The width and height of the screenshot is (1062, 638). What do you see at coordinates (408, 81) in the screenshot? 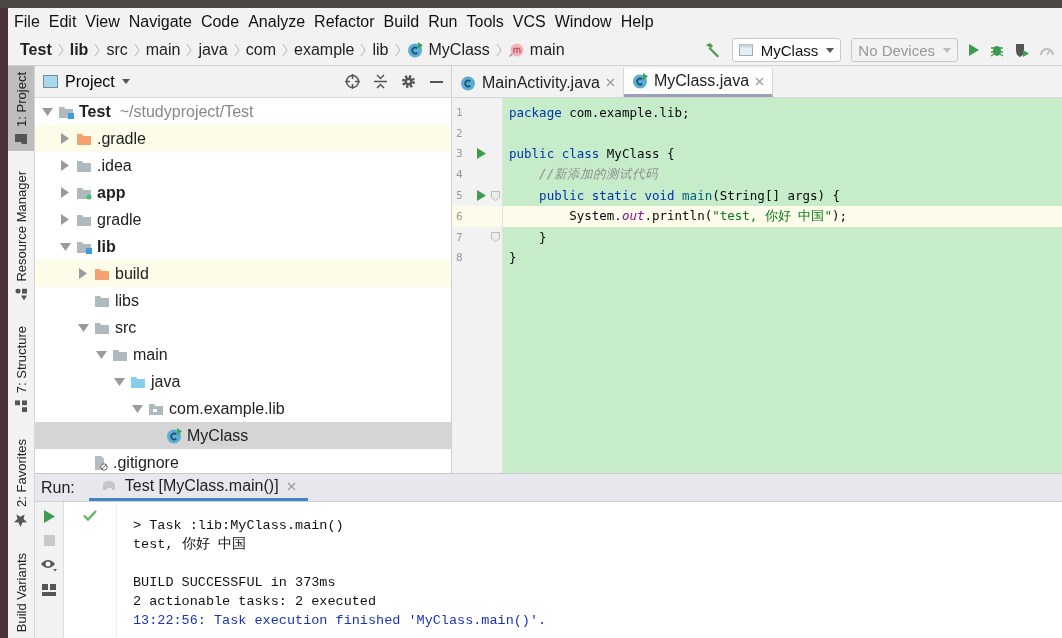
I see `settings-icon` at bounding box center [408, 81].